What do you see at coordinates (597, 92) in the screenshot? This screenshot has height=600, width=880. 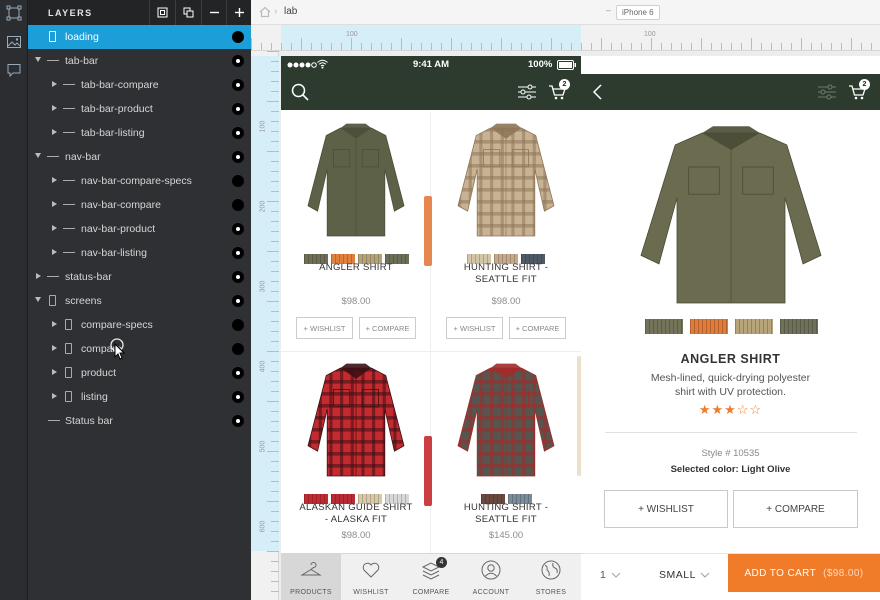 I see `back-icon` at bounding box center [597, 92].